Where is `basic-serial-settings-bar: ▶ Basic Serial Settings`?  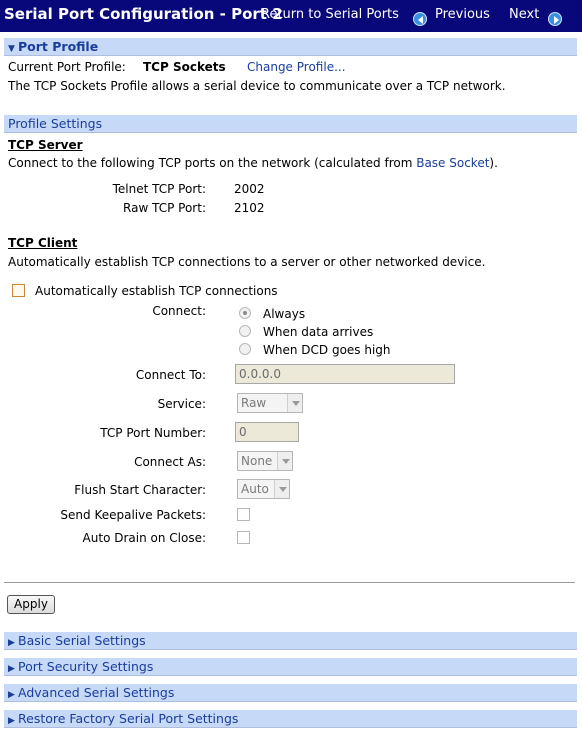 basic-serial-settings-bar: ▶ Basic Serial Settings is located at coordinates (290, 641).